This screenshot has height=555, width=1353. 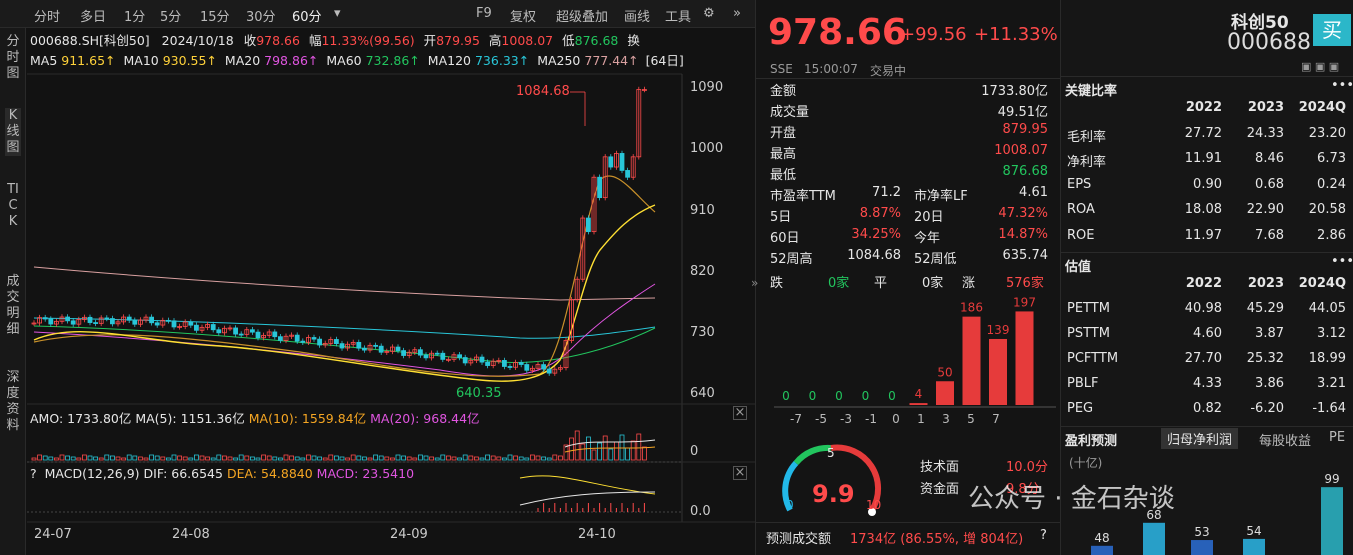 I want to click on forecast-help-icon: ?, so click(x=1043, y=535).